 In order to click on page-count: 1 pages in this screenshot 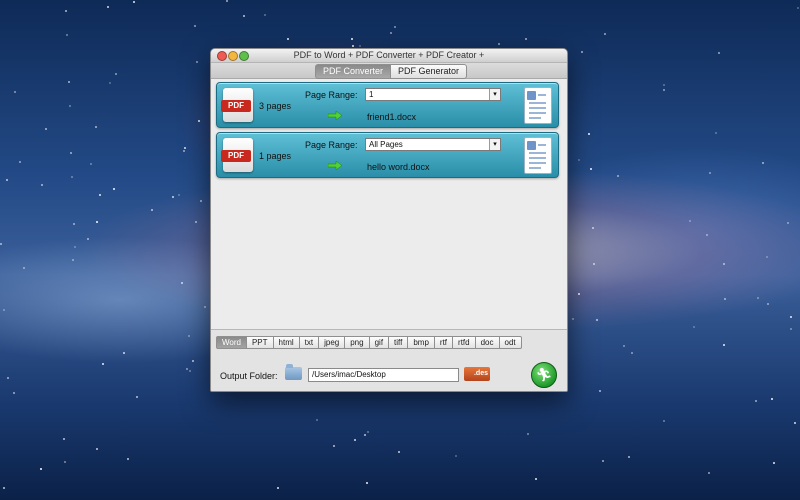, I will do `click(275, 156)`.